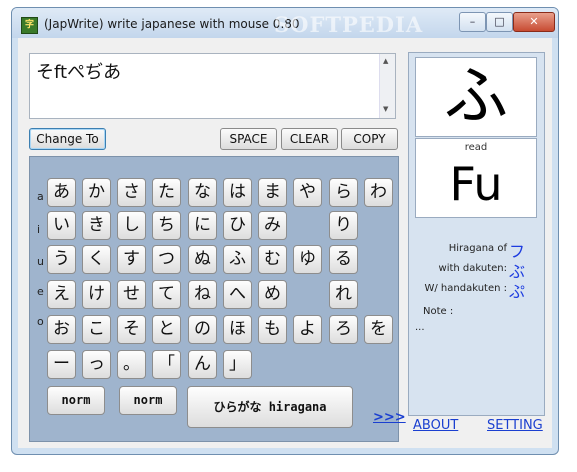 This screenshot has width=577, height=472. I want to click on japwrite-app-icon: 字, so click(29, 25).